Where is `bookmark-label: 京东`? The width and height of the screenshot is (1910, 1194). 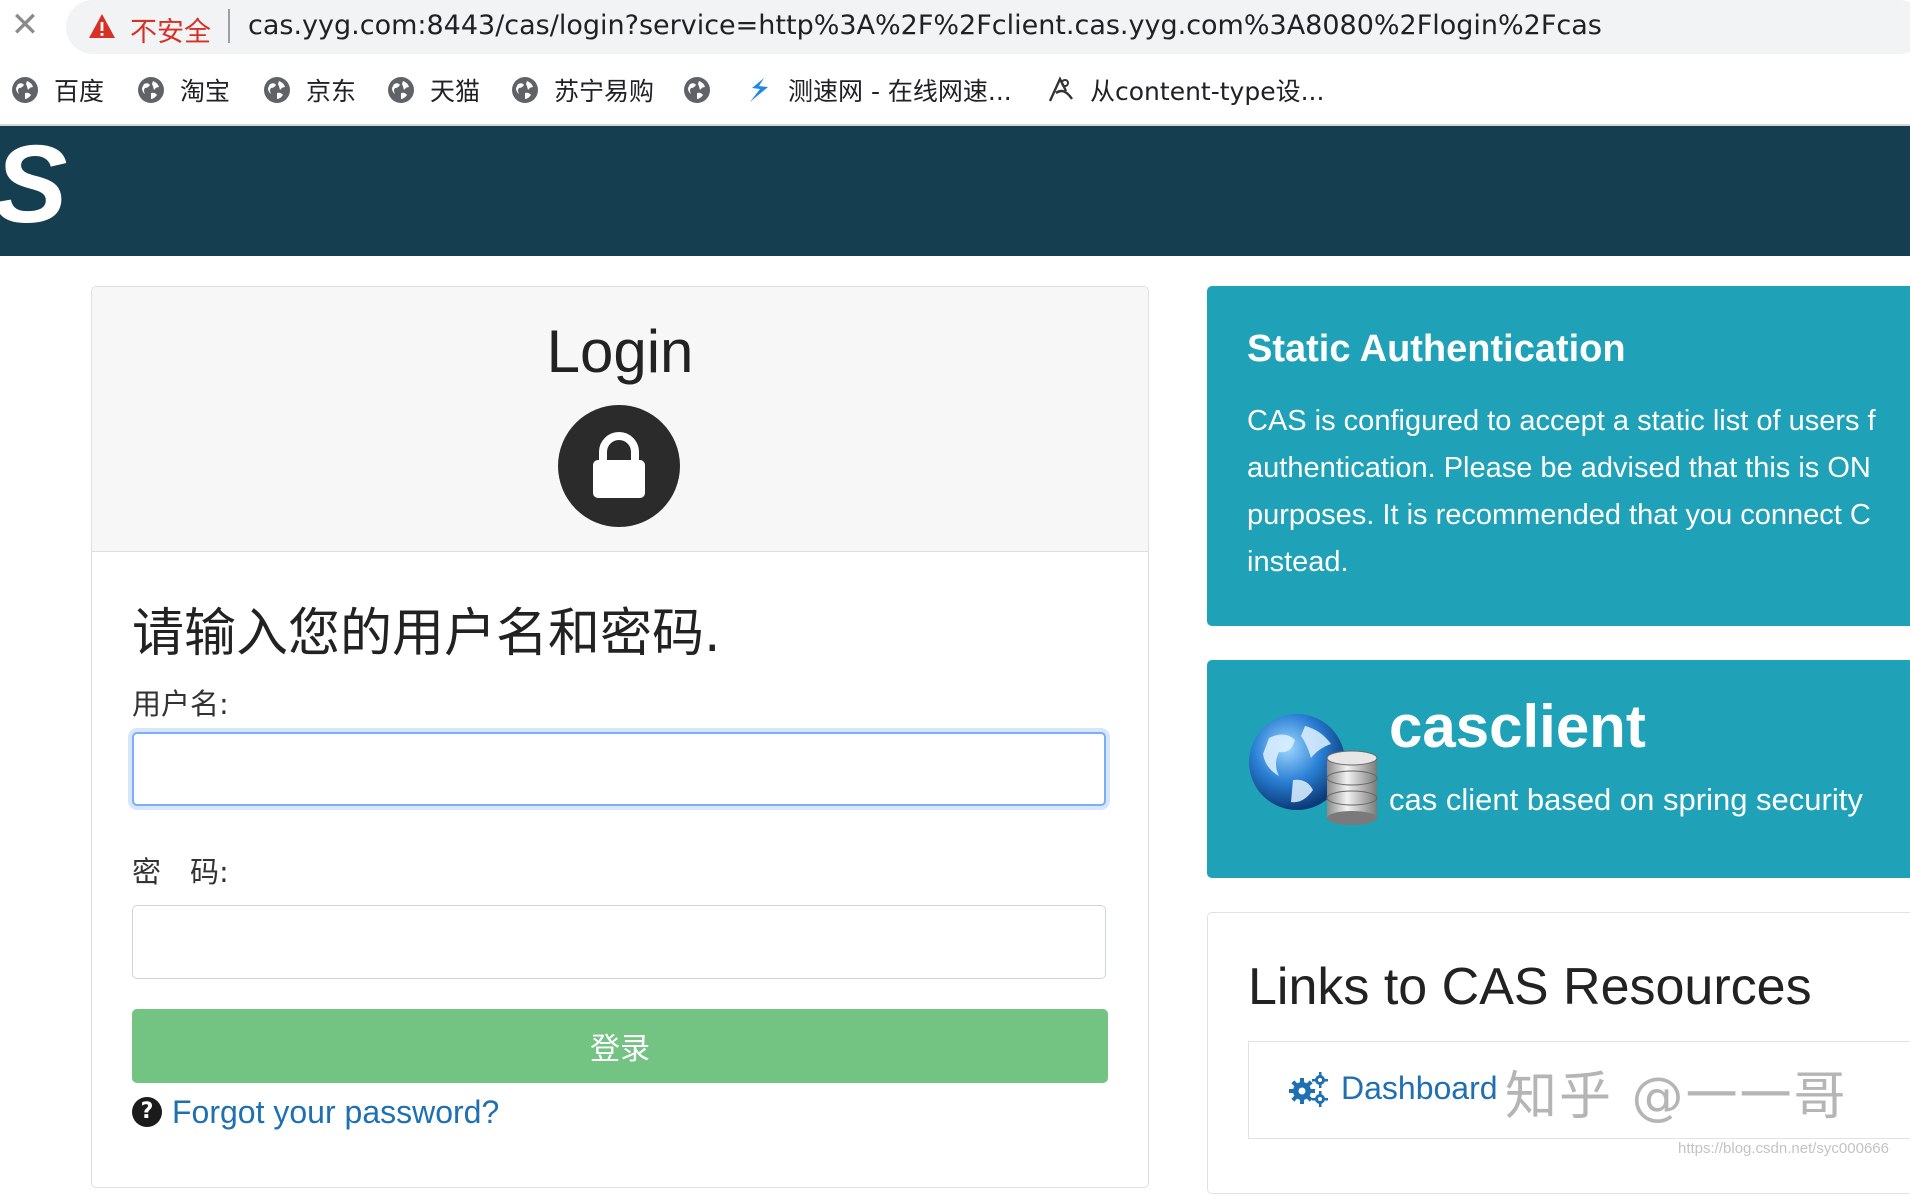
bookmark-label: 京东 is located at coordinates (331, 91).